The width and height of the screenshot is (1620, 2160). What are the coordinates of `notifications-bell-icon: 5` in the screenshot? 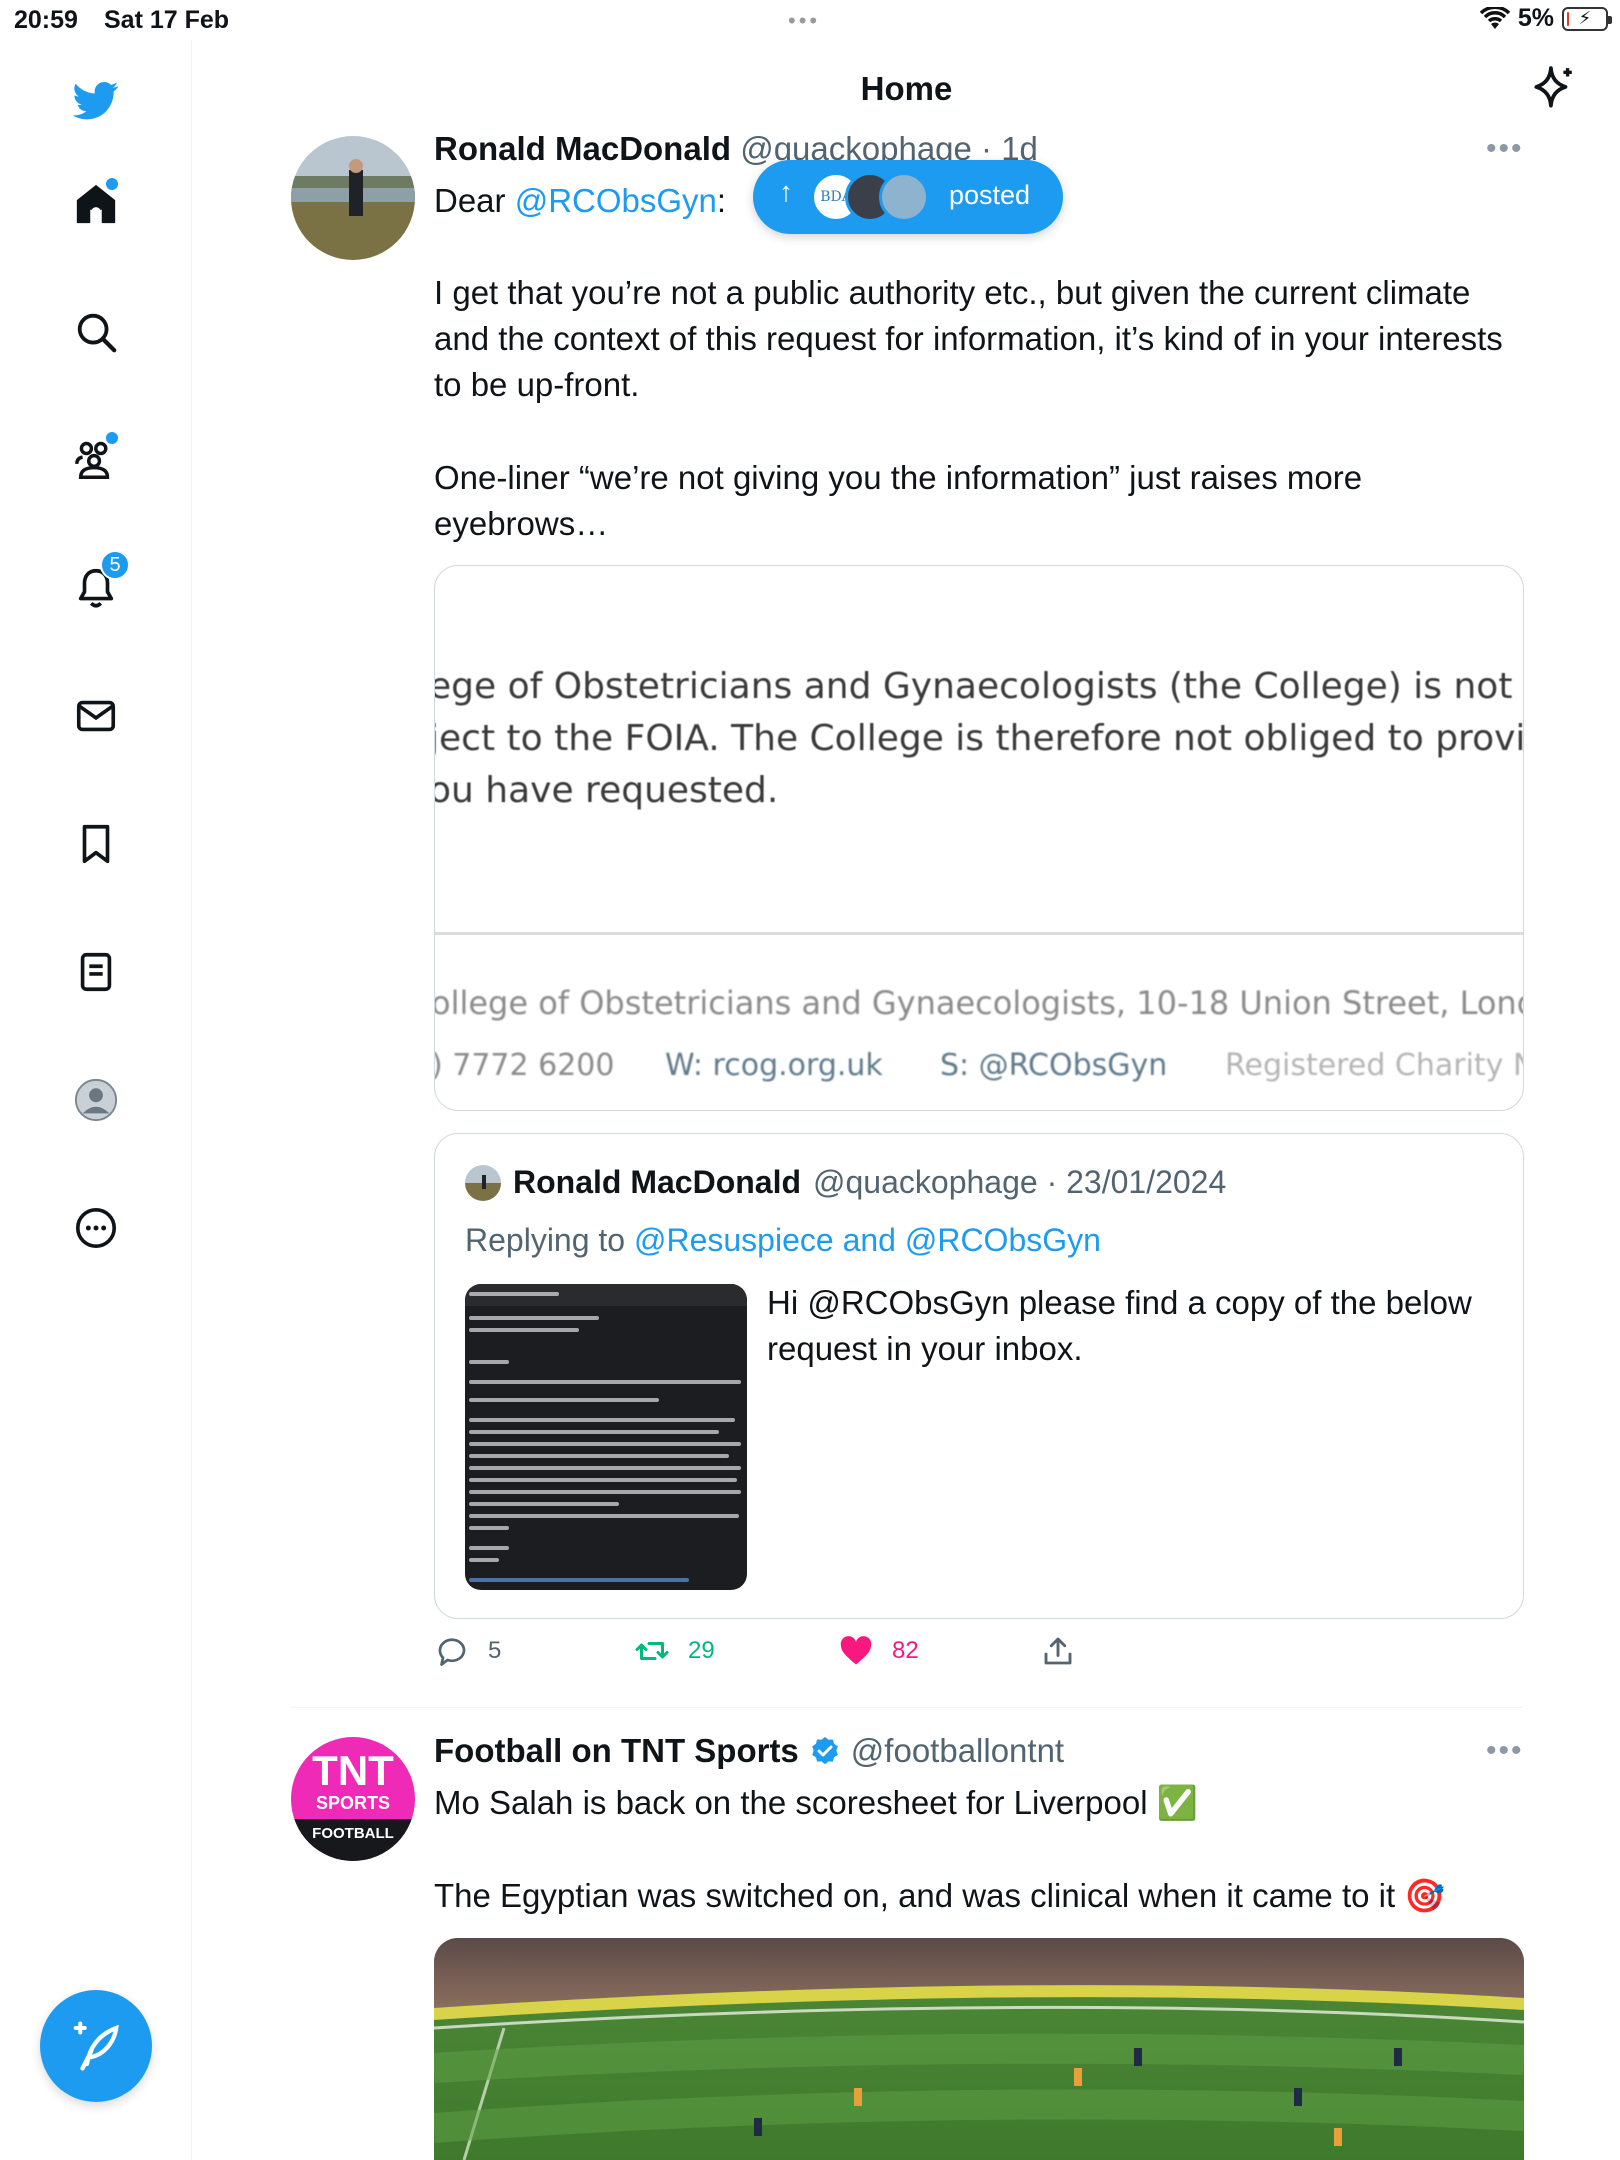 It's located at (96, 586).